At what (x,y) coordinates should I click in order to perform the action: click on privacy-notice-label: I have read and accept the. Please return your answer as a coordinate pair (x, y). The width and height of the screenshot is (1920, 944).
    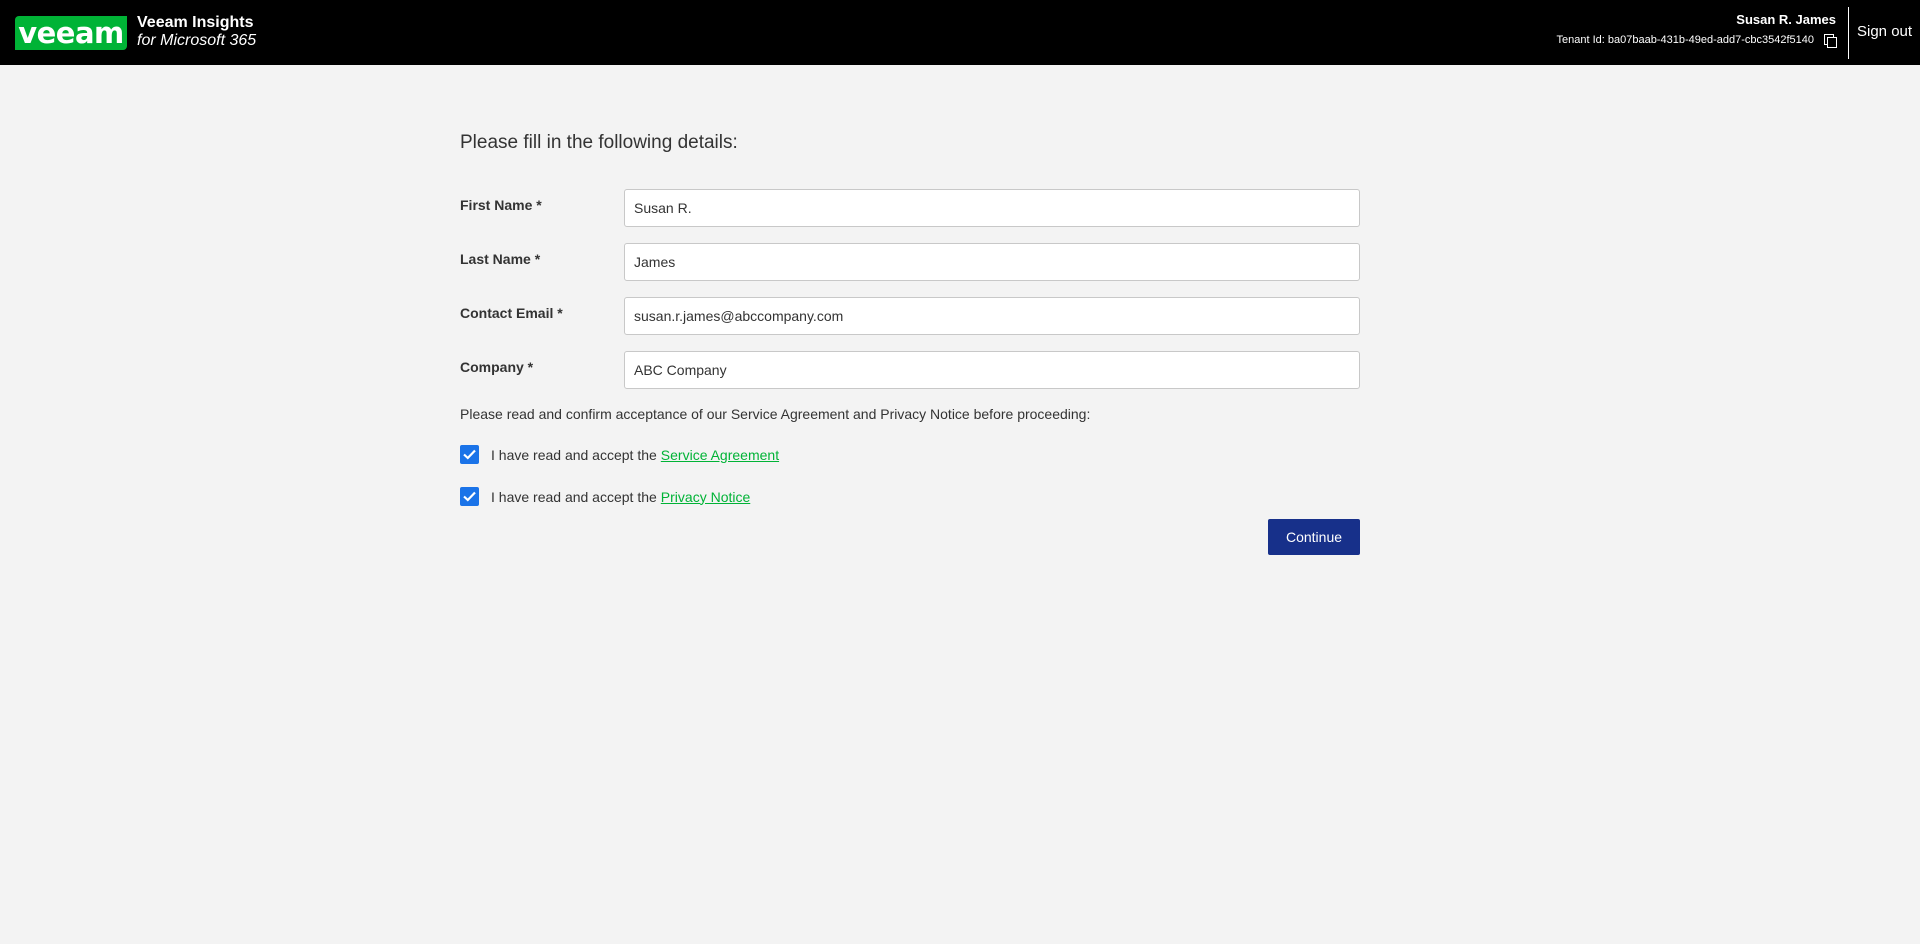
    Looking at the image, I should click on (574, 496).